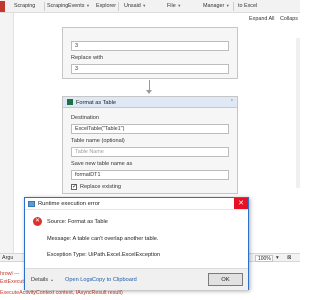 The width and height of the screenshot is (320, 300). I want to click on destination-field: ExcelTable("Table1"), so click(150, 129).